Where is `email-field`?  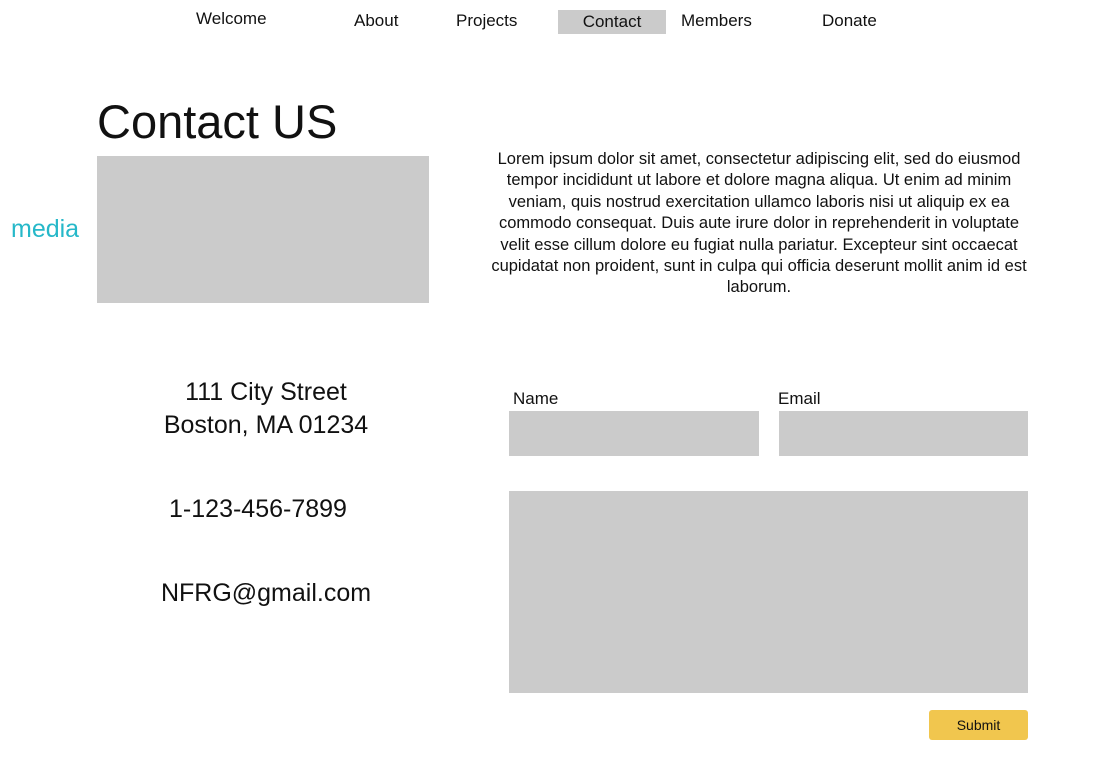 email-field is located at coordinates (903, 433).